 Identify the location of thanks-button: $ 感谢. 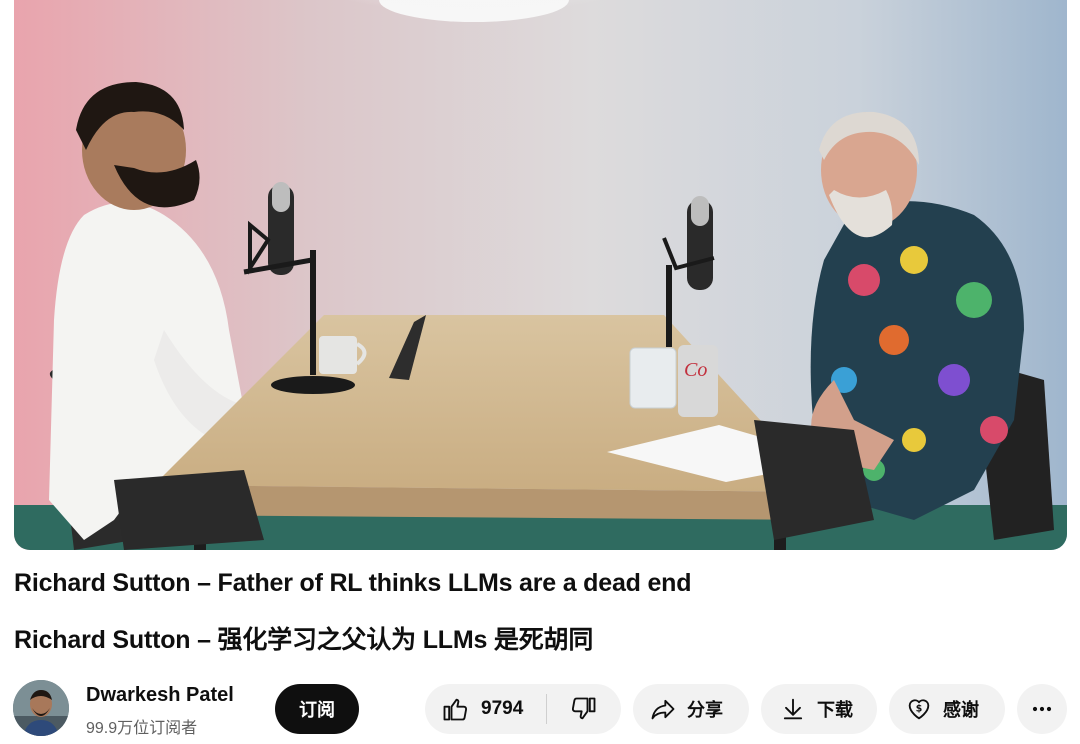
(947, 709).